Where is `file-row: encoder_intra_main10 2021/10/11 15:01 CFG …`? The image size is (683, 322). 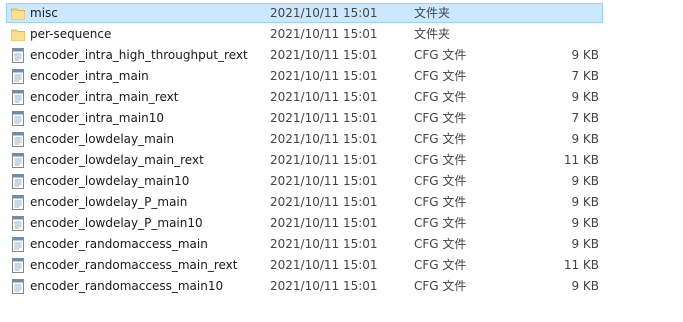
file-row: encoder_intra_main10 2021/10/11 15:01 CFG … is located at coordinates (341, 118).